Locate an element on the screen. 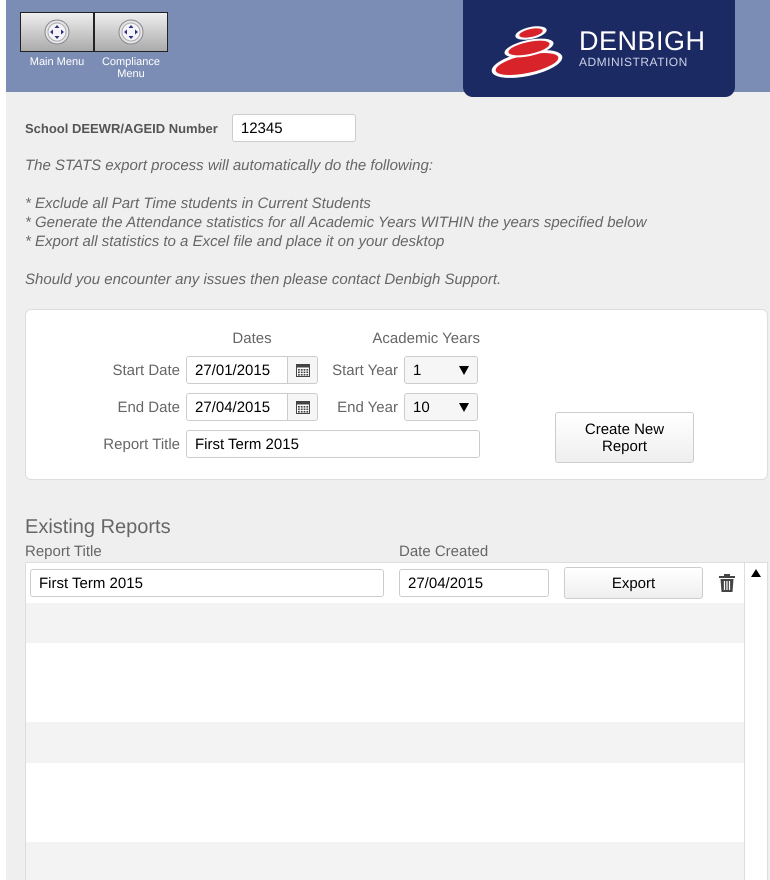 Image resolution: width=770 pixels, height=880 pixels. section-heading: Existing Reports is located at coordinates (98, 527).